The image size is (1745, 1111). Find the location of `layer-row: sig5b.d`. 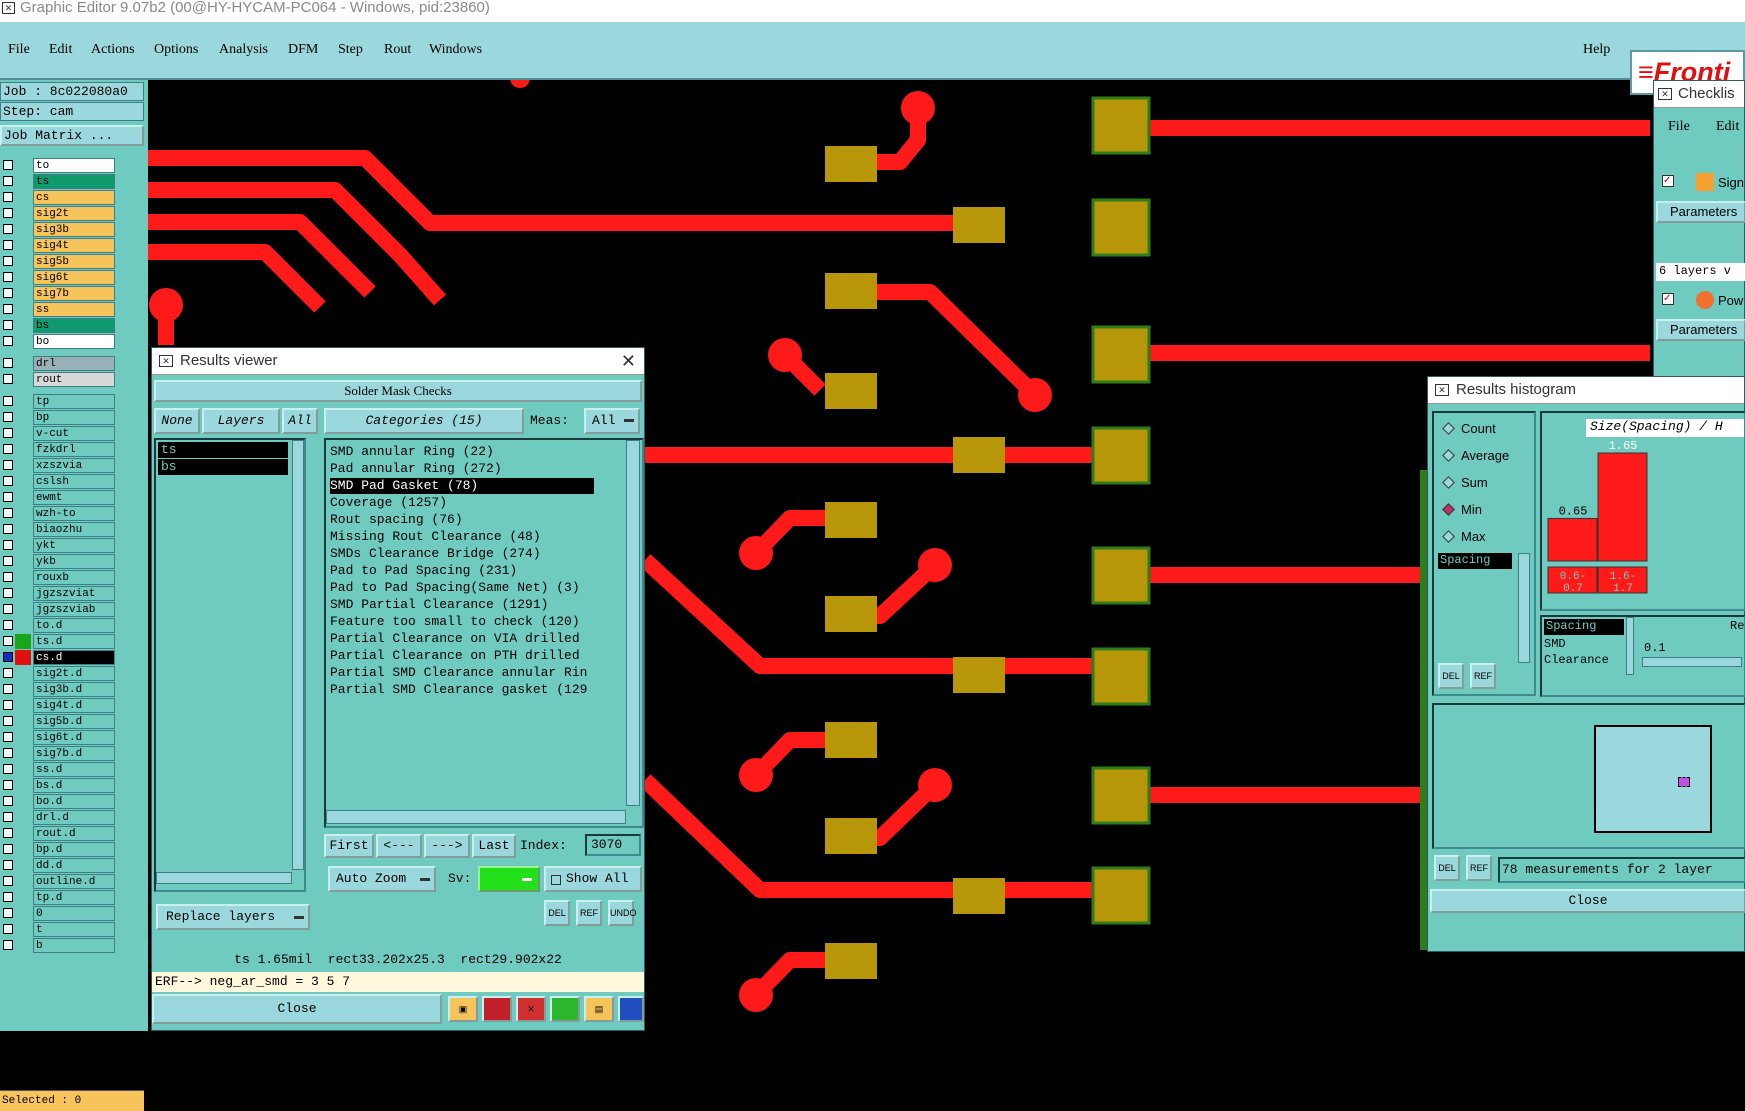

layer-row: sig5b.d is located at coordinates (58, 721).